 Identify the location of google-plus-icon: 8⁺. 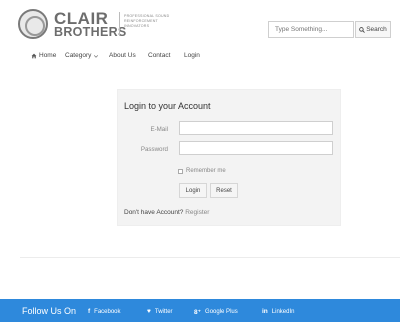
(198, 312).